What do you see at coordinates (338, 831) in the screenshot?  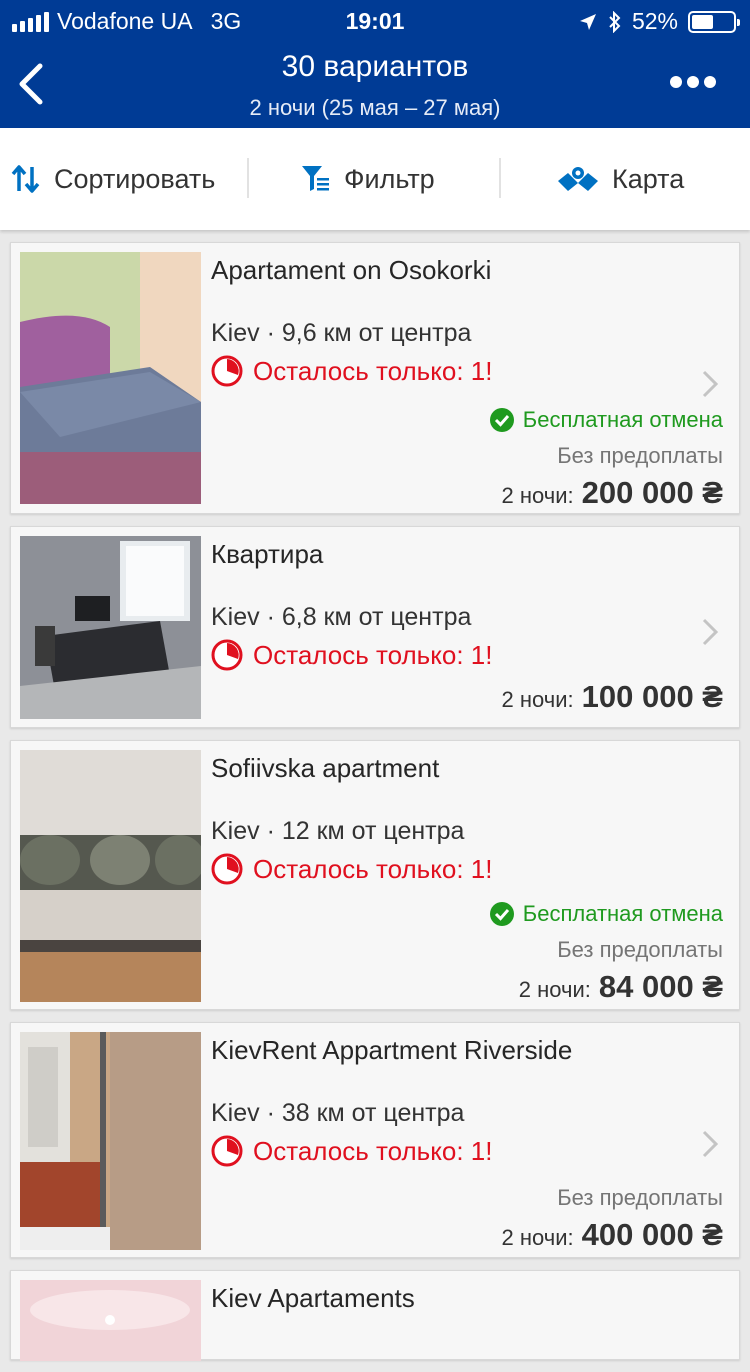 I see `property-location: Kiev · 12 км от центра` at bounding box center [338, 831].